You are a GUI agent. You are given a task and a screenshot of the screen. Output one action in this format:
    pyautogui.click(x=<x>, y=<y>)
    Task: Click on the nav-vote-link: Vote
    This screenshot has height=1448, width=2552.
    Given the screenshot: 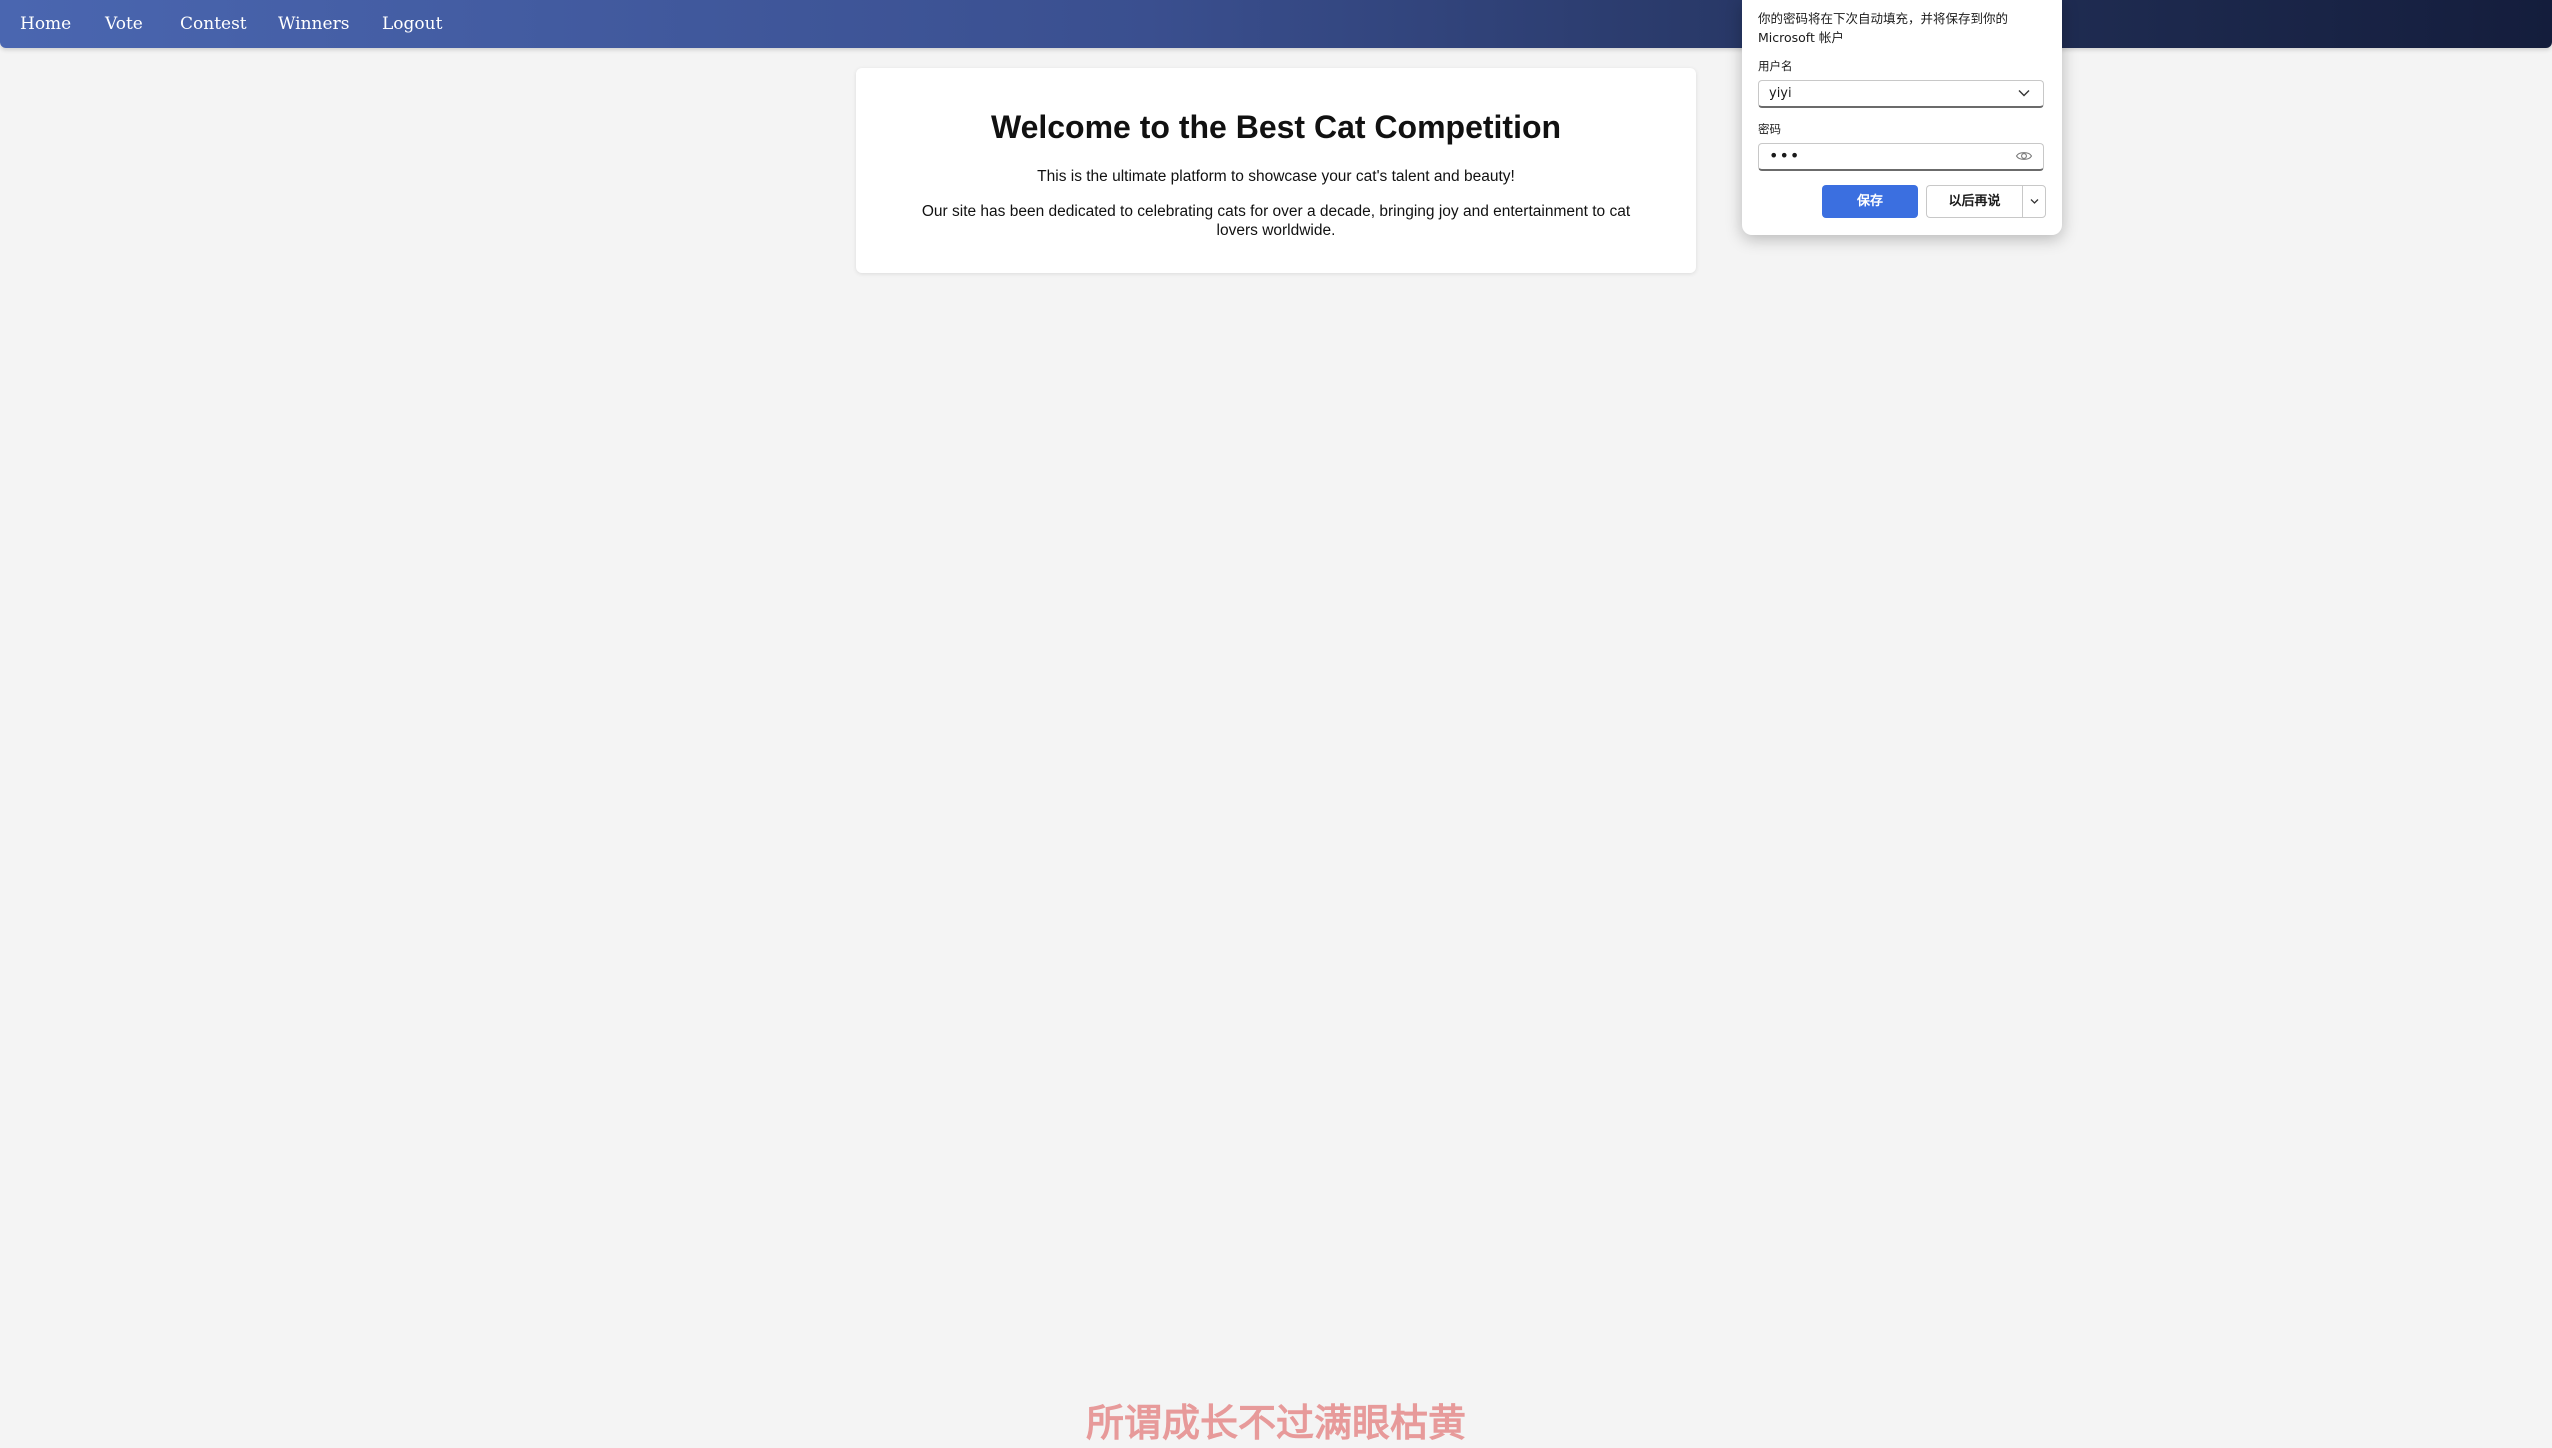 What is the action you would take?
    pyautogui.click(x=124, y=24)
    